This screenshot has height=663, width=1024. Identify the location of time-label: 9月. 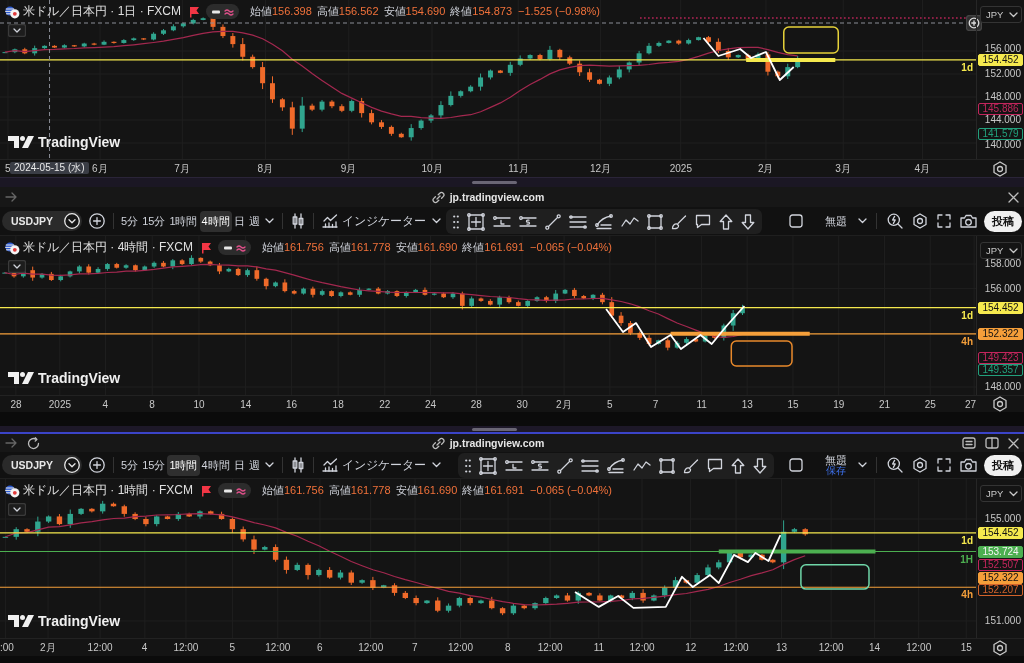
(348, 168).